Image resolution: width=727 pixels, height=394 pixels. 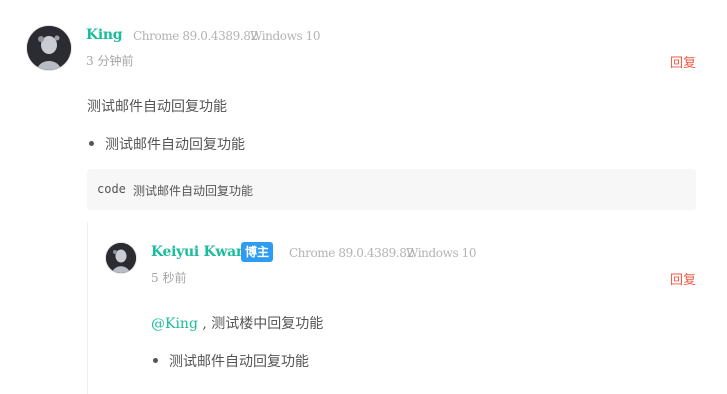 I want to click on reply-os-info: Windows 10, so click(x=441, y=253).